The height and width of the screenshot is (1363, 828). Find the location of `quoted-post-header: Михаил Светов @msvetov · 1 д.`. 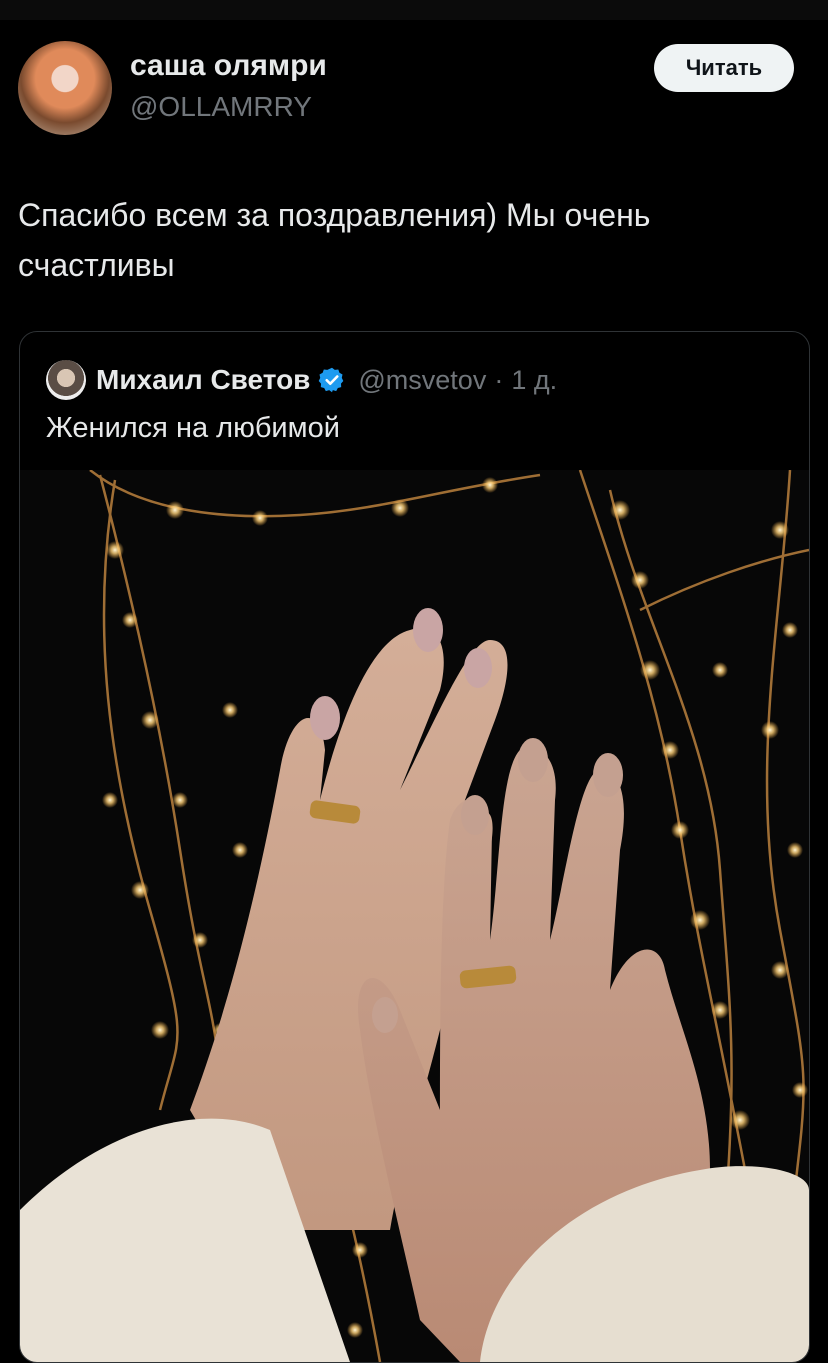

quoted-post-header: Михаил Светов @msvetov · 1 д. is located at coordinates (416, 380).